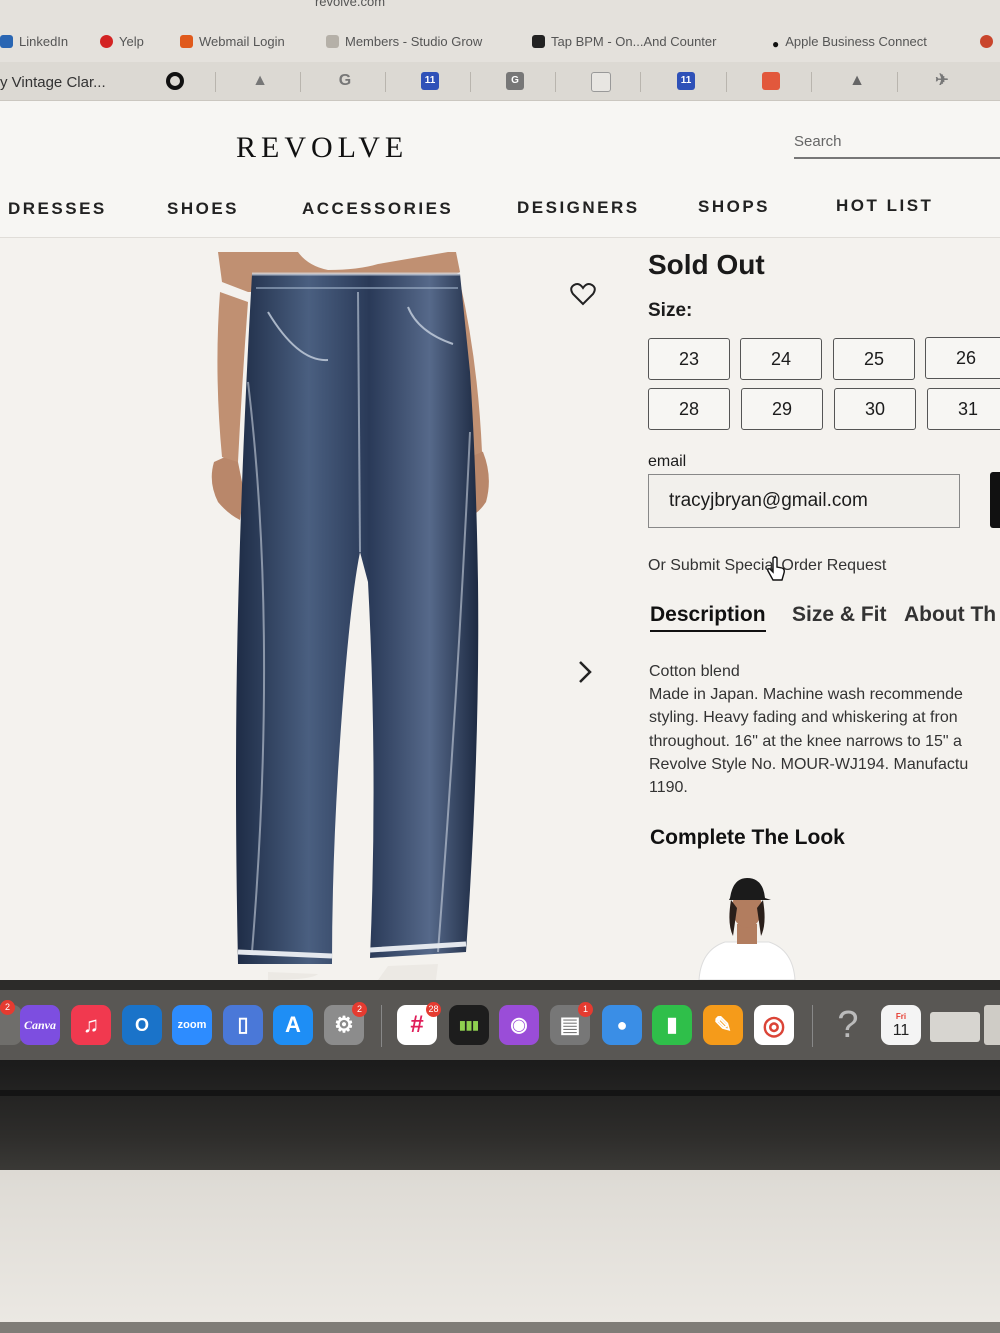 Image resolution: width=1000 pixels, height=1333 pixels. Describe the element at coordinates (500, 1115) in the screenshot. I see `laptop-bezel` at that location.